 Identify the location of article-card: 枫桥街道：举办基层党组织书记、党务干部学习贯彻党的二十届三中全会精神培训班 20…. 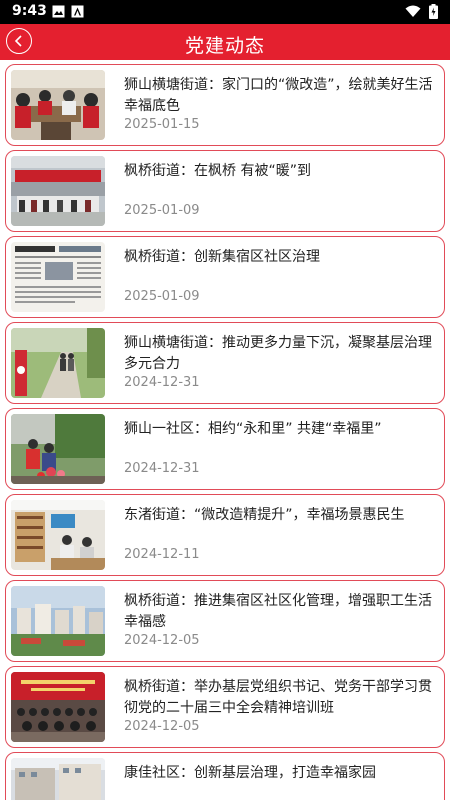
(225, 707).